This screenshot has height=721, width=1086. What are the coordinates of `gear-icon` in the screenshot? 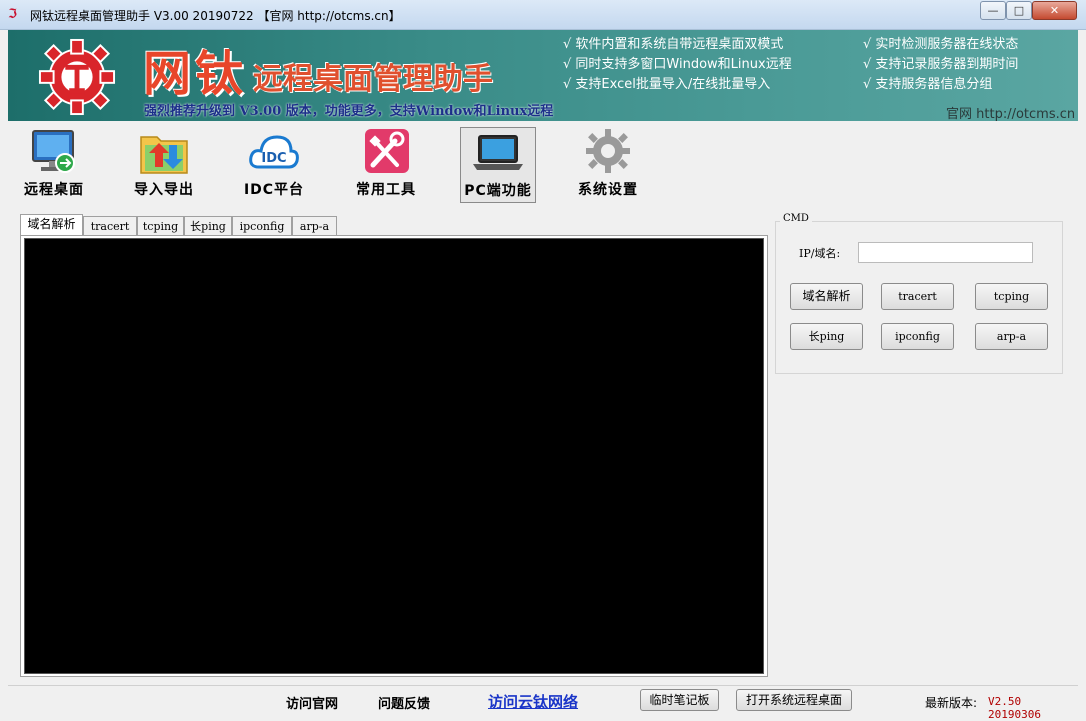 It's located at (608, 151).